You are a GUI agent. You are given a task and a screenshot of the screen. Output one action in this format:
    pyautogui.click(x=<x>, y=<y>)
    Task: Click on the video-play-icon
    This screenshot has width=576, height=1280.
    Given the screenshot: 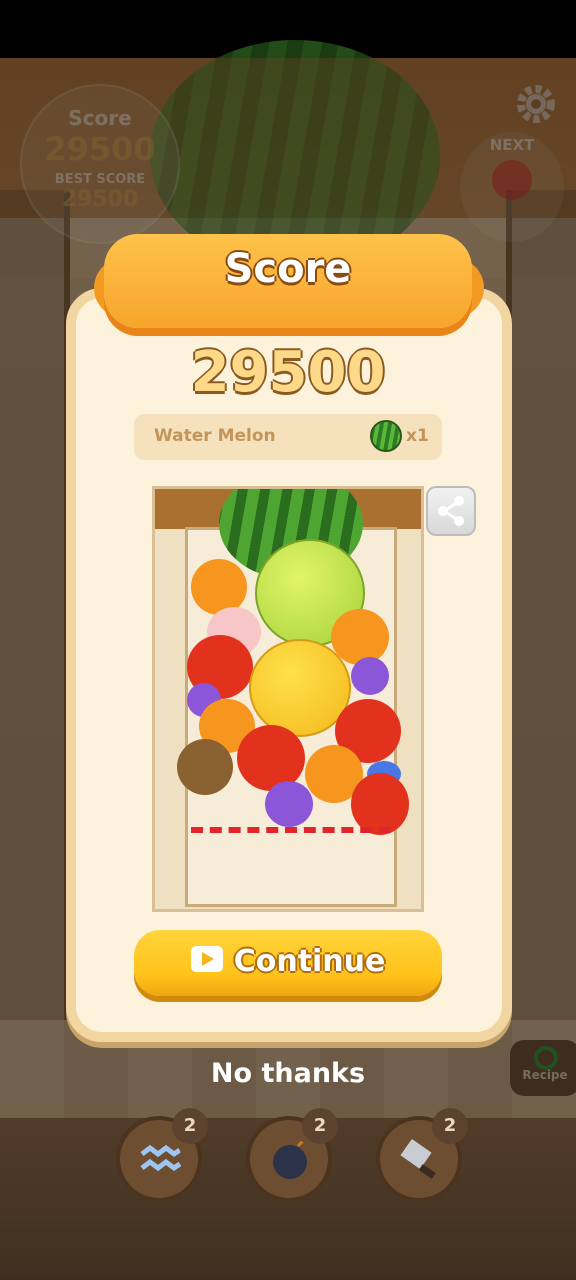 What is the action you would take?
    pyautogui.click(x=206, y=958)
    